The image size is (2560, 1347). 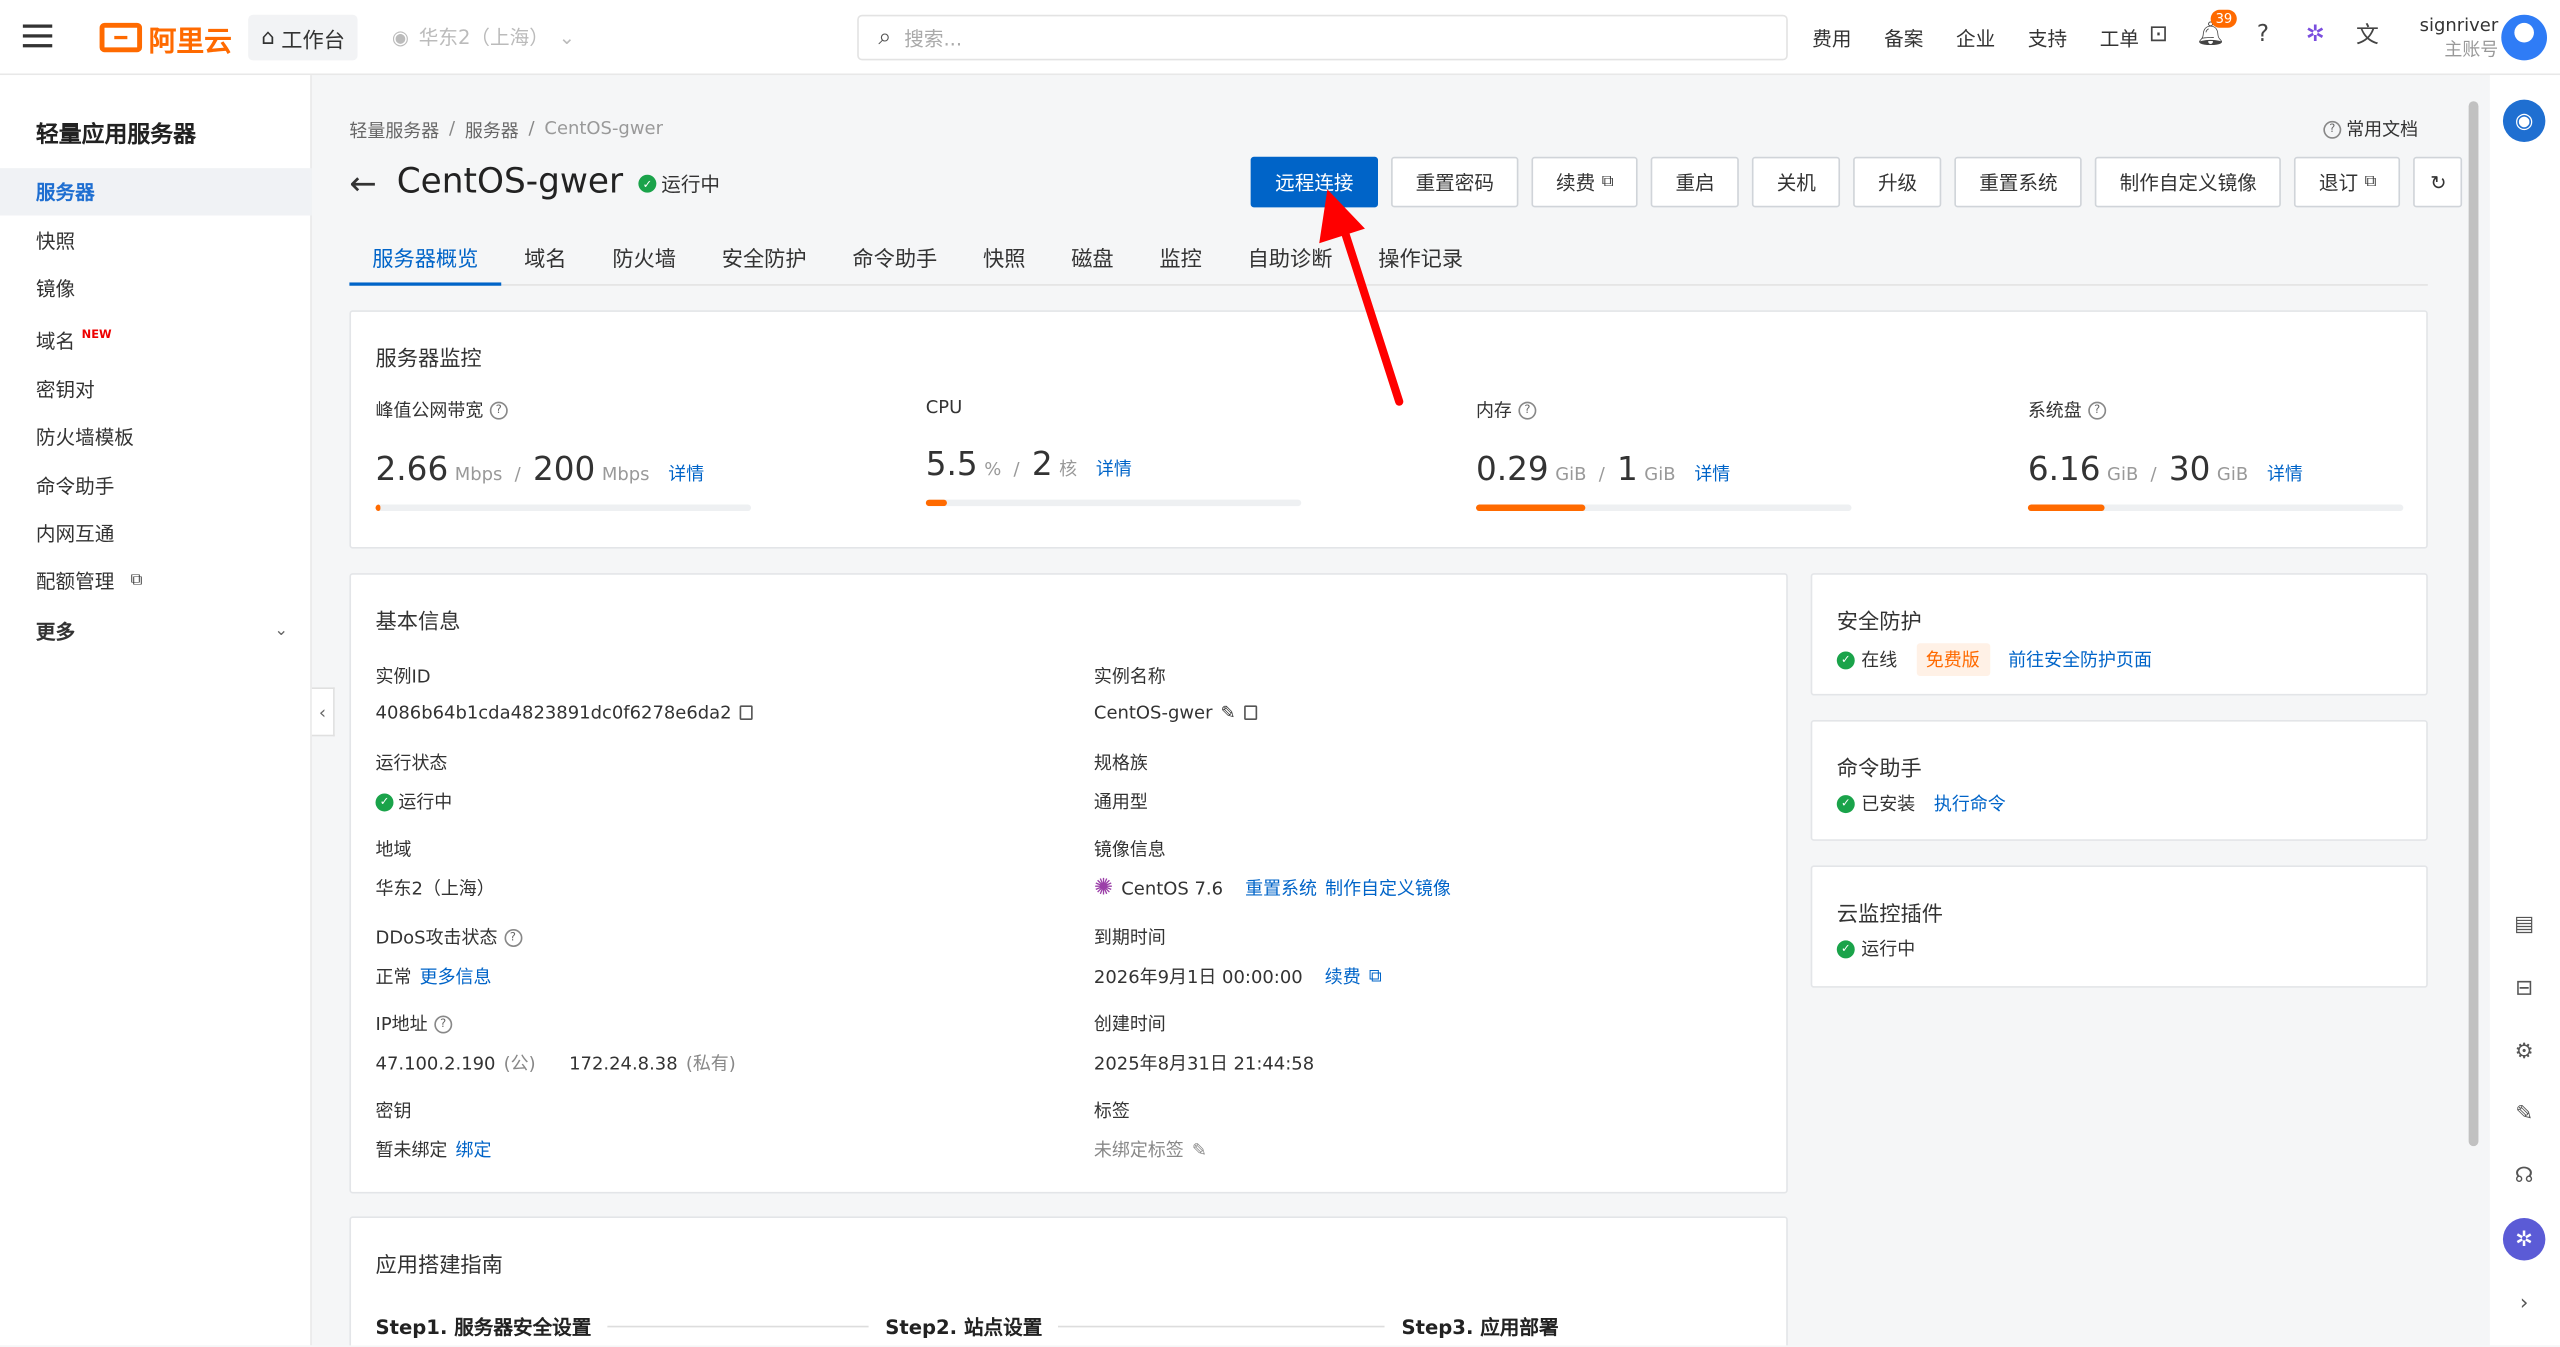 I want to click on robot-assistant-icon: ◉, so click(x=2524, y=121).